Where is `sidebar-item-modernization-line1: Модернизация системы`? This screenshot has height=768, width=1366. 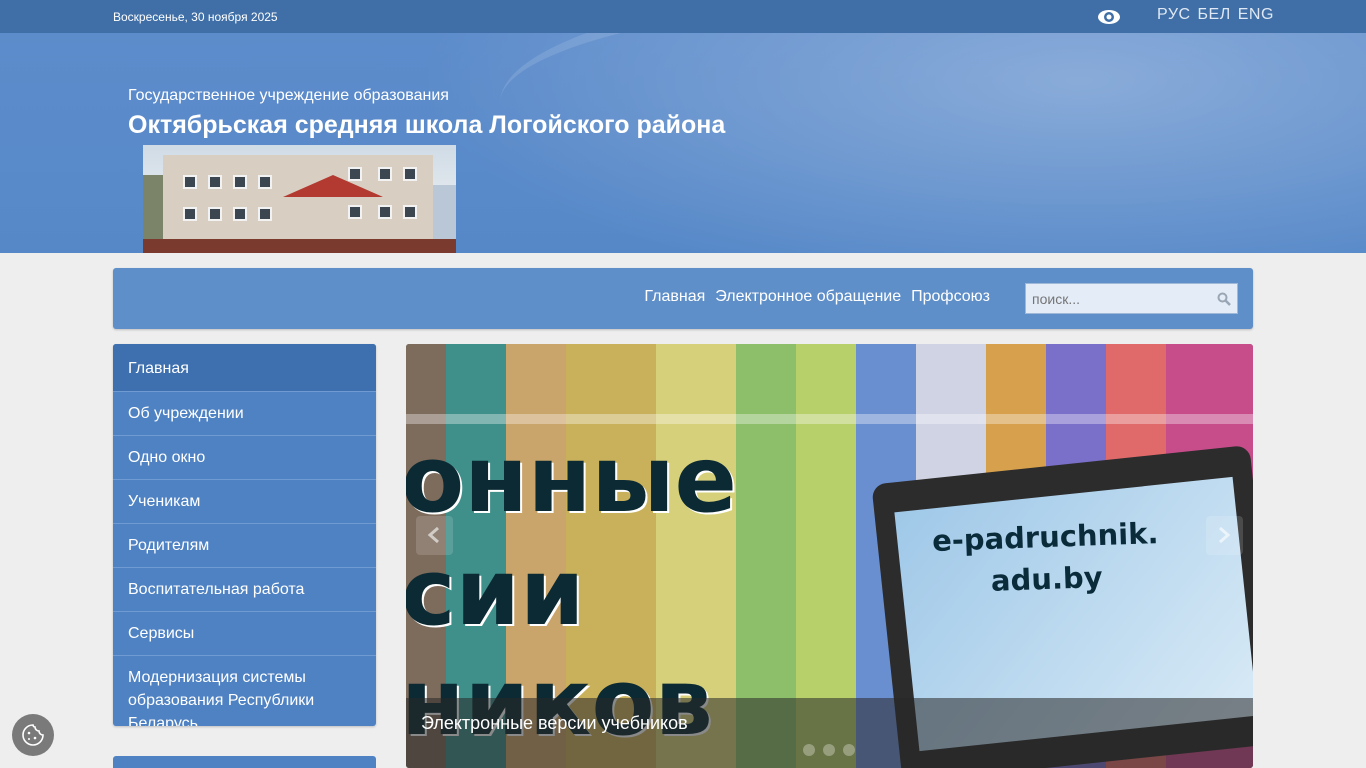 sidebar-item-modernization-line1: Модернизация системы is located at coordinates (217, 677).